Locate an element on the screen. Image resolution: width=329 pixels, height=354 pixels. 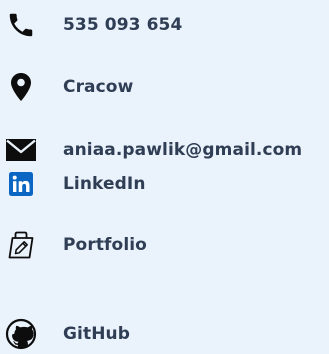
contact-city: Cracow is located at coordinates (164, 87).